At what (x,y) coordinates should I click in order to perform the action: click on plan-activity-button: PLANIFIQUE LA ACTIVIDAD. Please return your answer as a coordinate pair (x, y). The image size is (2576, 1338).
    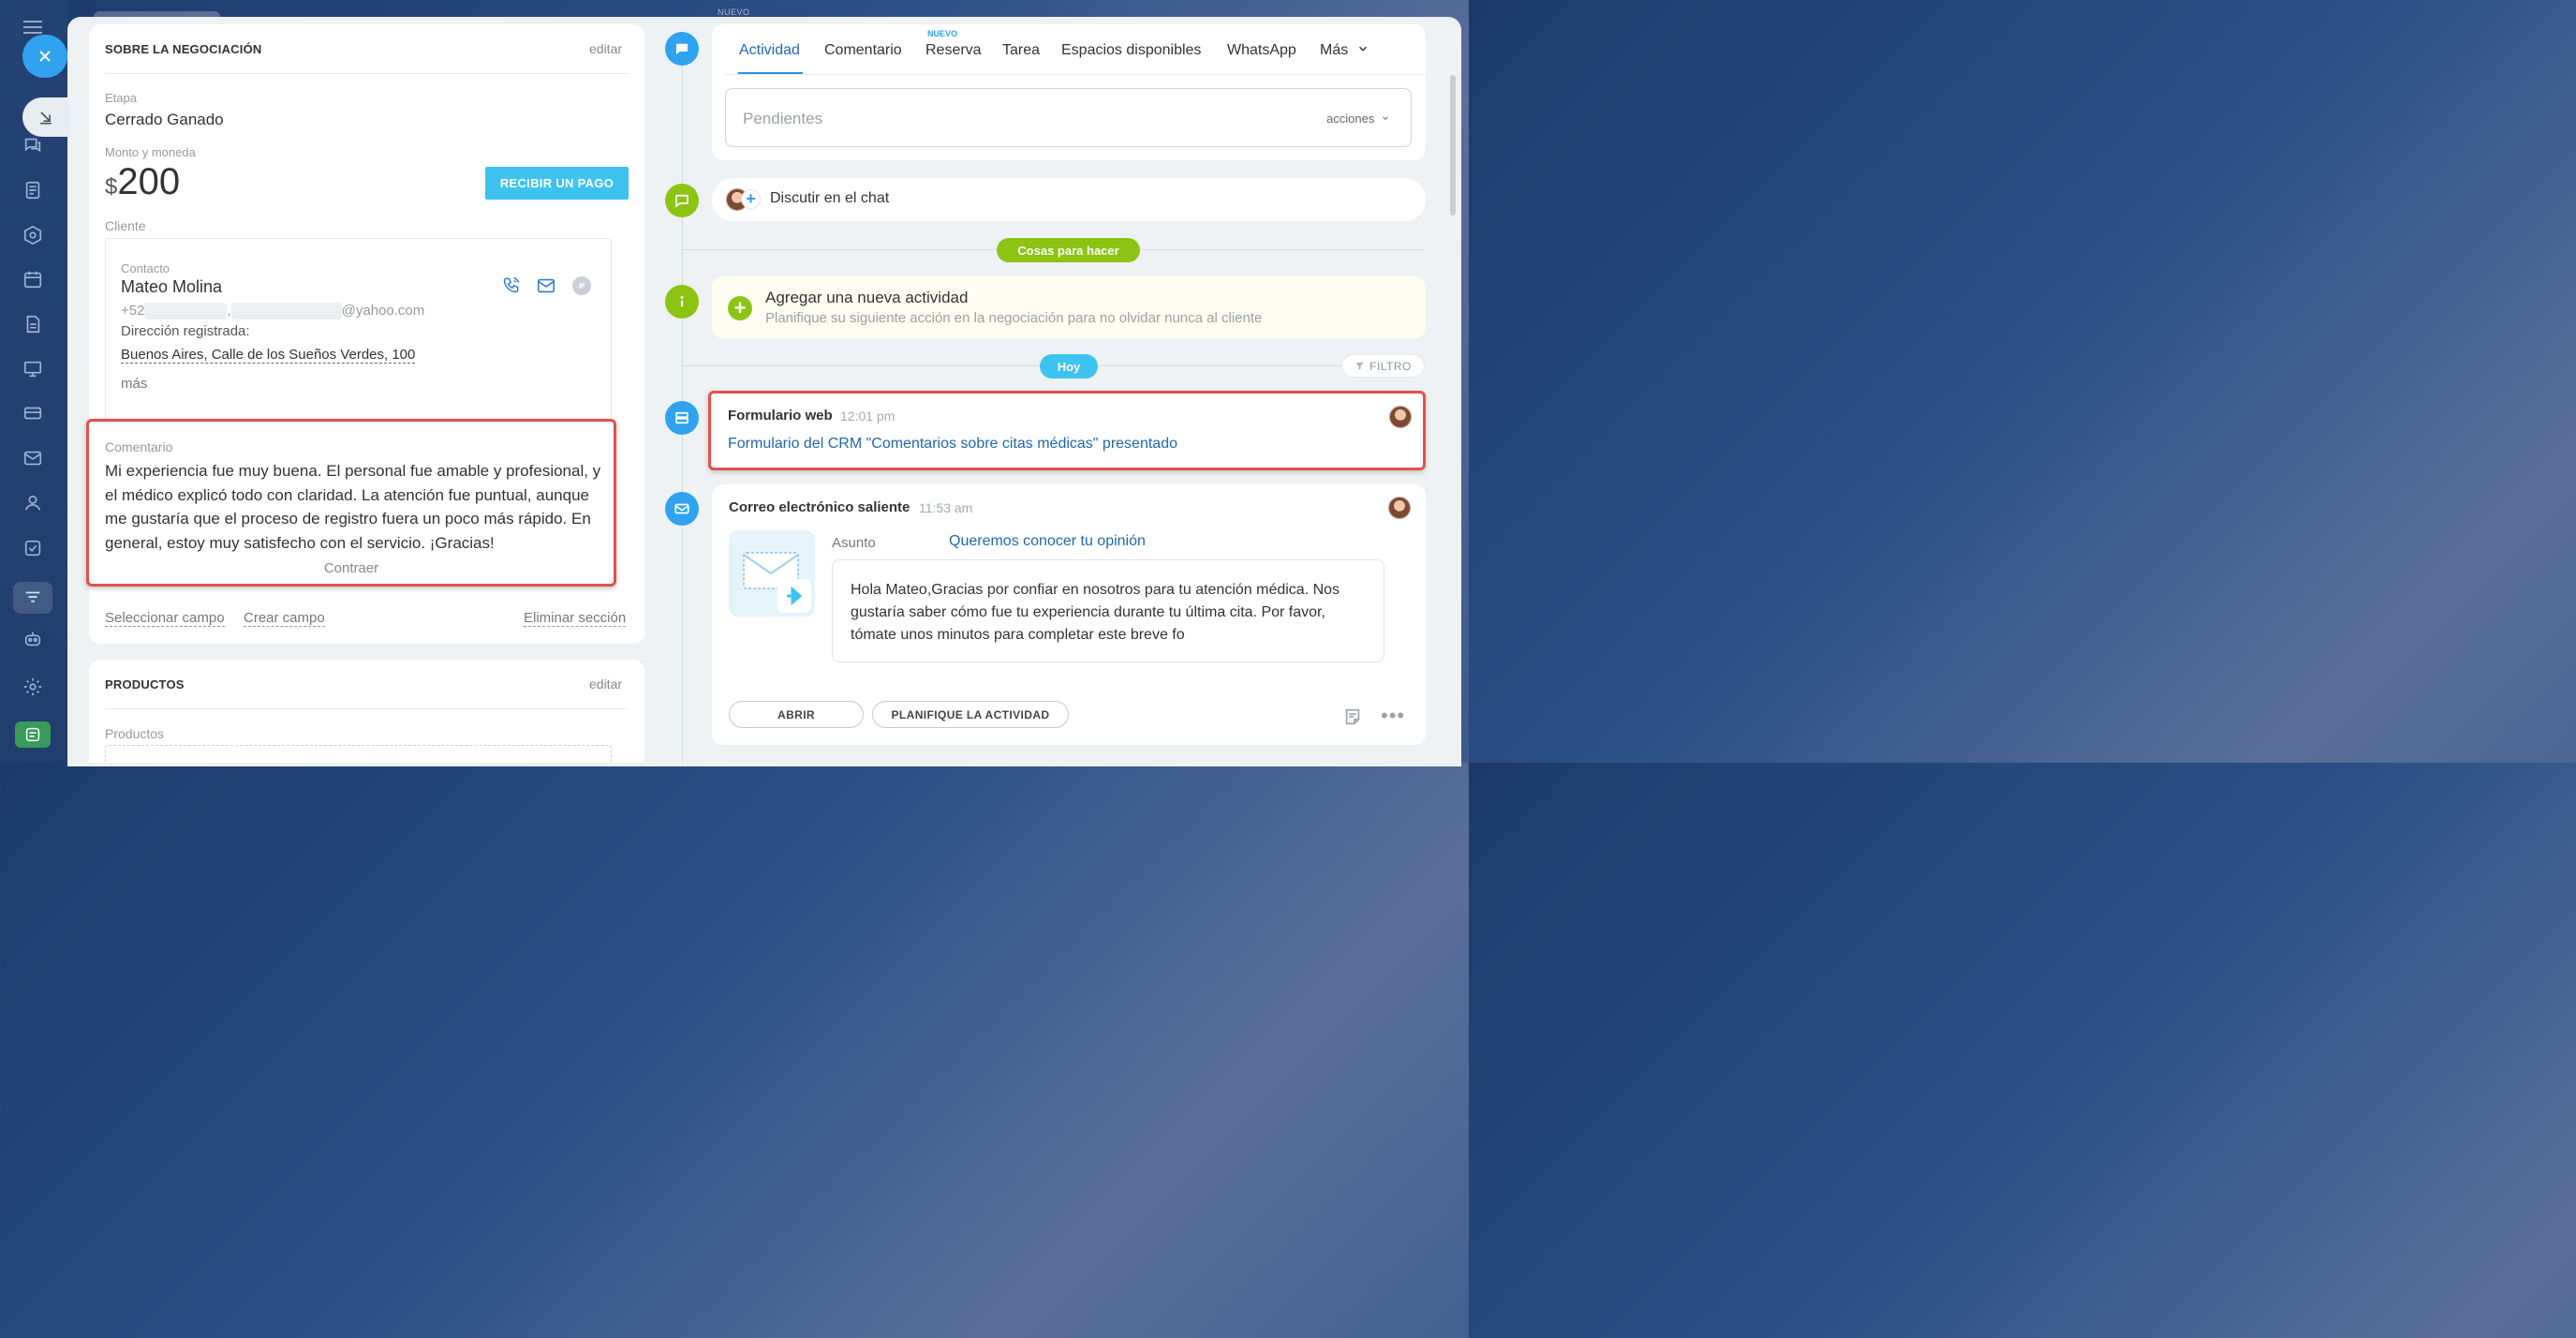
    Looking at the image, I should click on (971, 714).